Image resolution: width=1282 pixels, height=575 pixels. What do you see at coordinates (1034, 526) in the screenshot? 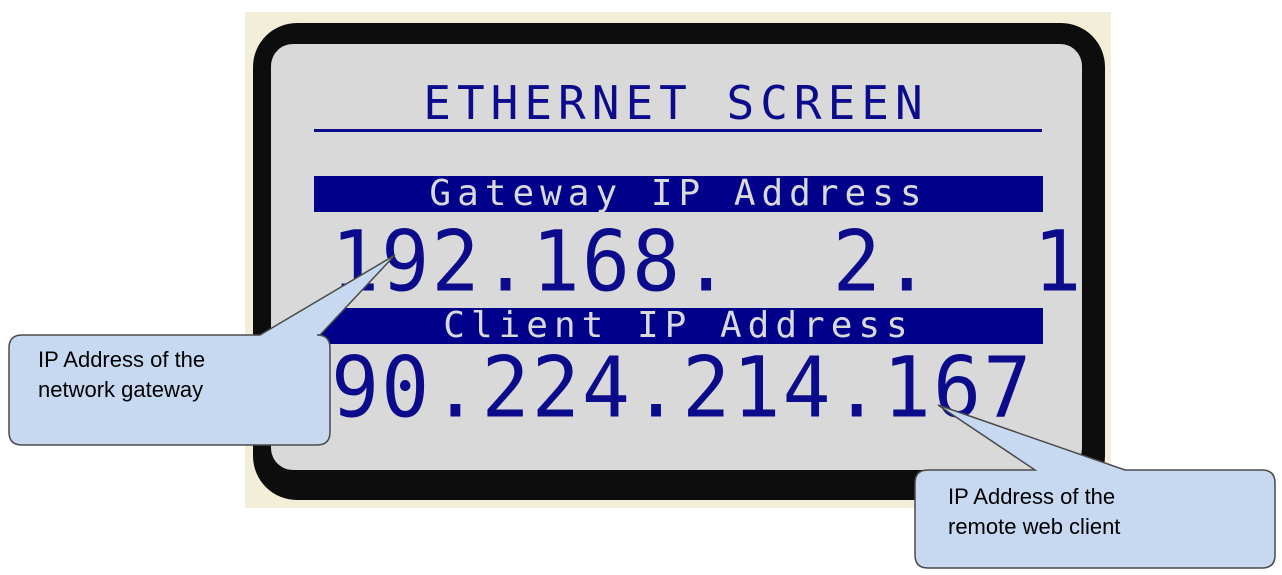
I see `client-callout-line2: remote web client` at bounding box center [1034, 526].